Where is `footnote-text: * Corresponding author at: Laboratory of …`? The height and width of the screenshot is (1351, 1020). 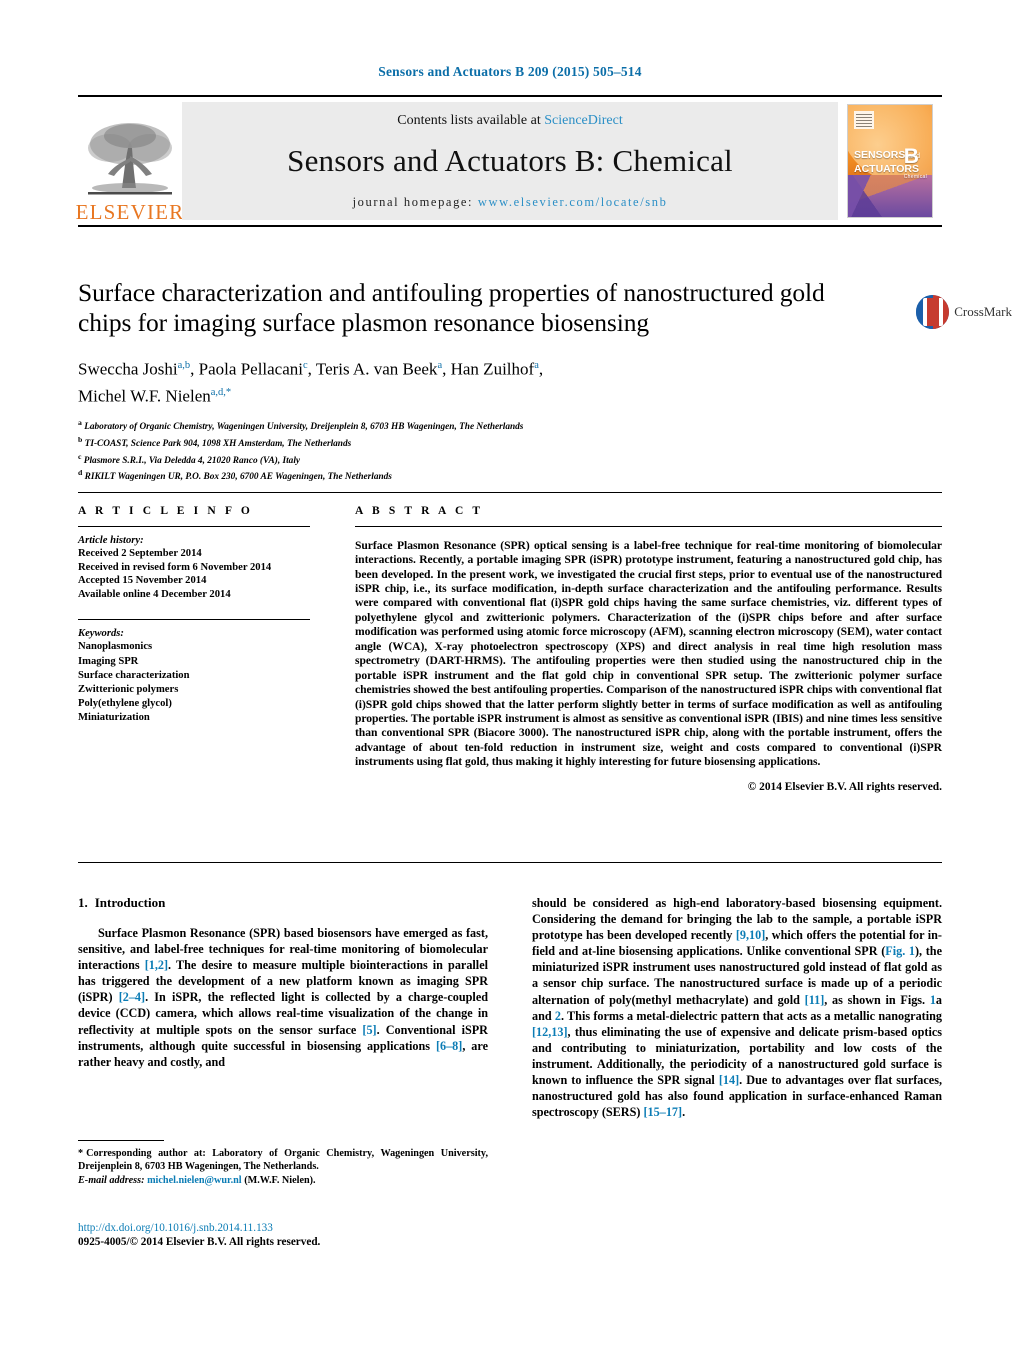 footnote-text: * Corresponding author at: Laboratory of … is located at coordinates (283, 1160).